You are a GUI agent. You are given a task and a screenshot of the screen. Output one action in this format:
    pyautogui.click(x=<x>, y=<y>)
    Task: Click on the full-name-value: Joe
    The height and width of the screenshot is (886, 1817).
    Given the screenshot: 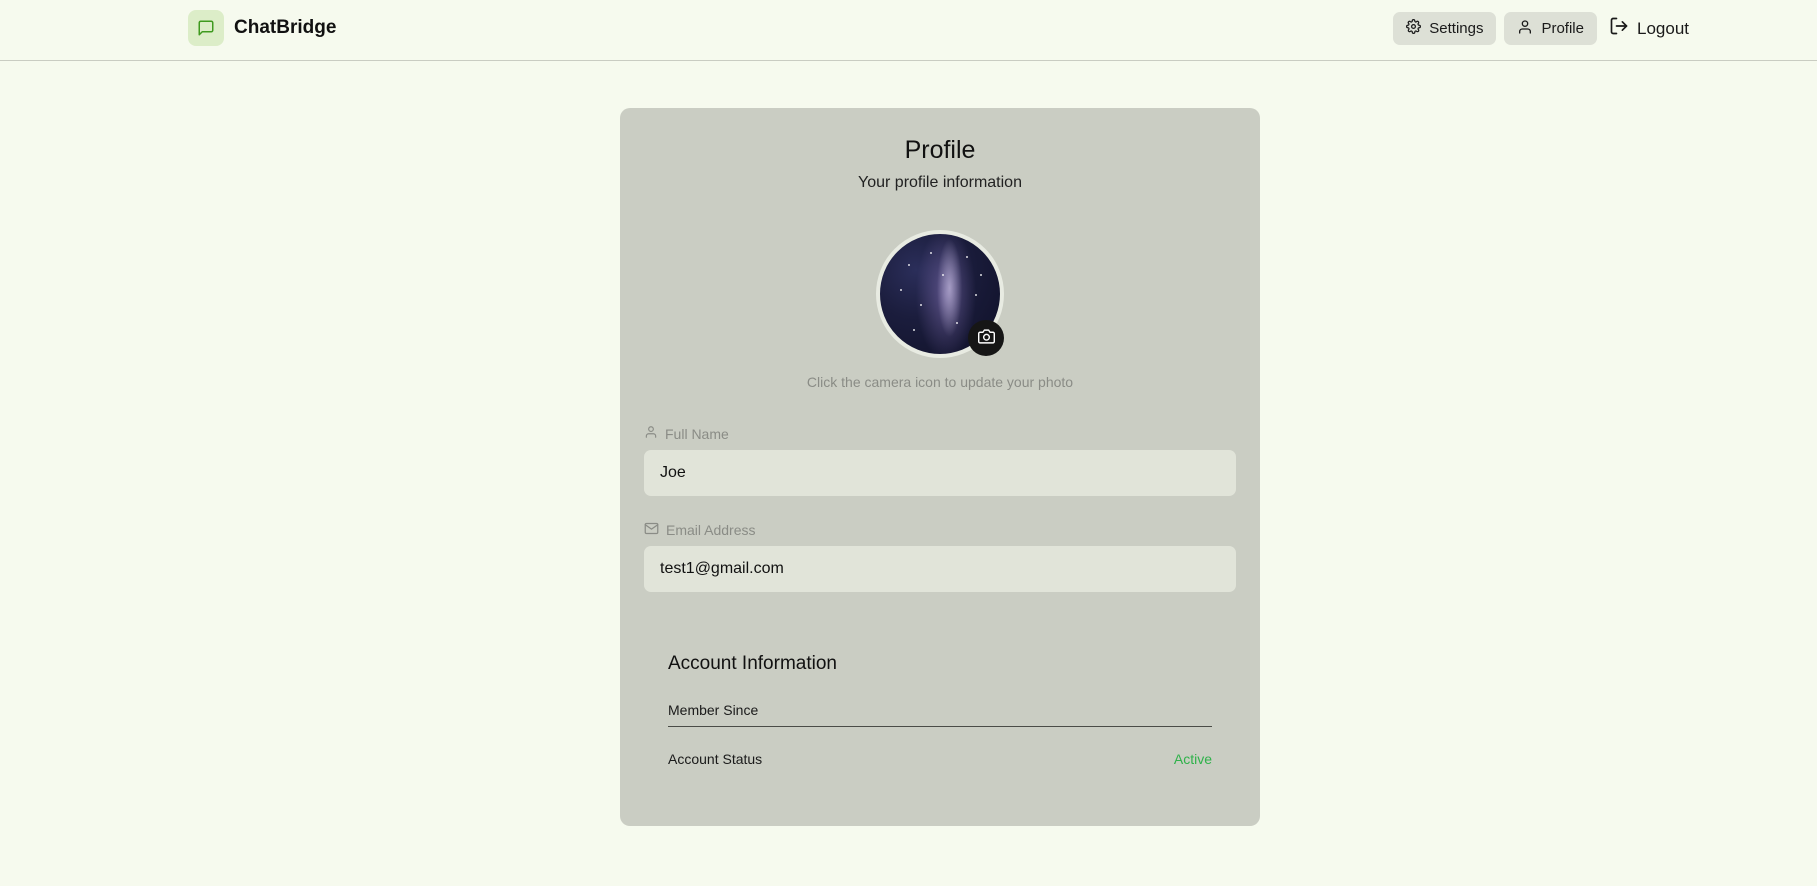 What is the action you would take?
    pyautogui.click(x=673, y=472)
    